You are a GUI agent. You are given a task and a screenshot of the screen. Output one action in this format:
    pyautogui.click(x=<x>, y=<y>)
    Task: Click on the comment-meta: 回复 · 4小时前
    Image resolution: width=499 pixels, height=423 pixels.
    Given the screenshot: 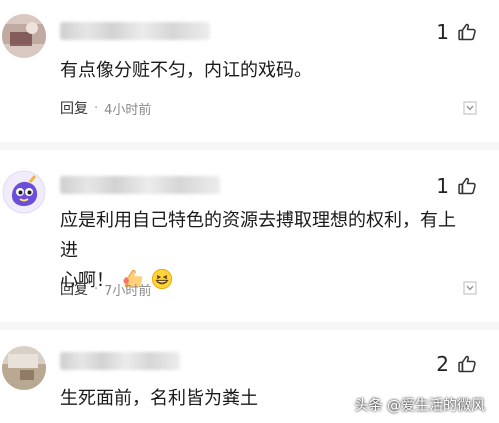 What is the action you would take?
    pyautogui.click(x=105, y=108)
    